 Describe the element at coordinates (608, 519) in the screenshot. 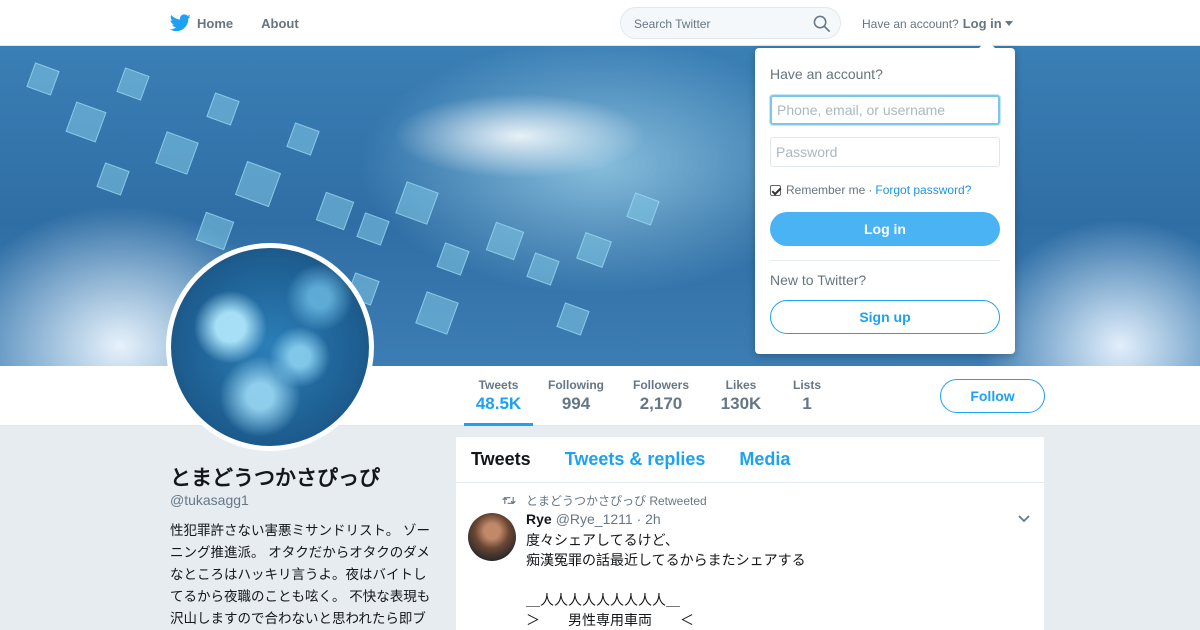

I see `tweet-meta: @Rye_1211 · 2h` at that location.